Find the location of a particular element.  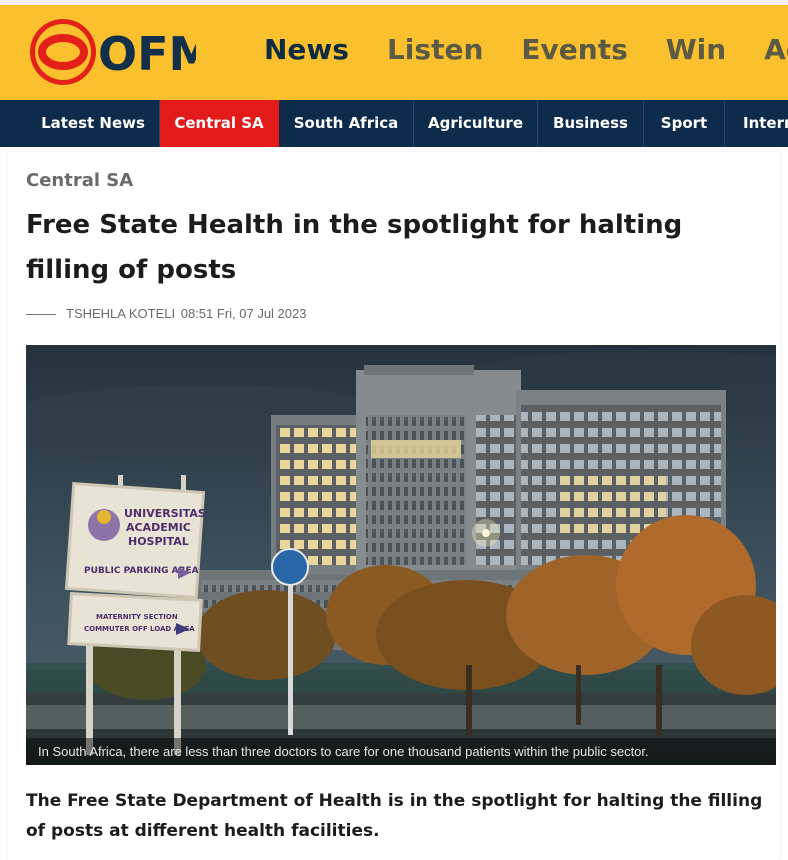

article-byline: TSHEHLA KOTELI 08:51 Fri, 07 Jul 2023 is located at coordinates (166, 313).